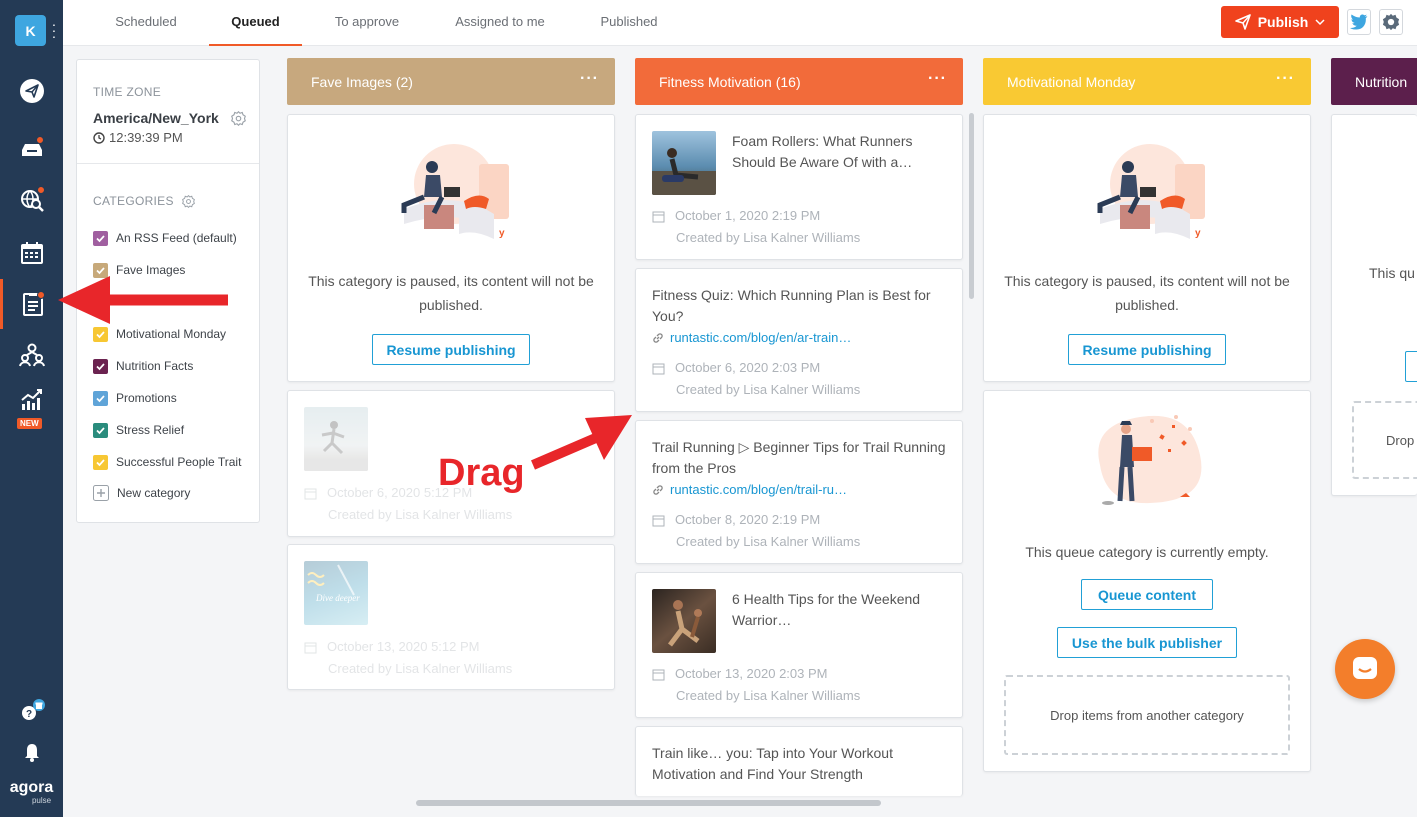 The width and height of the screenshot is (1417, 817). What do you see at coordinates (151, 270) in the screenshot?
I see `category-name: Fave Images` at bounding box center [151, 270].